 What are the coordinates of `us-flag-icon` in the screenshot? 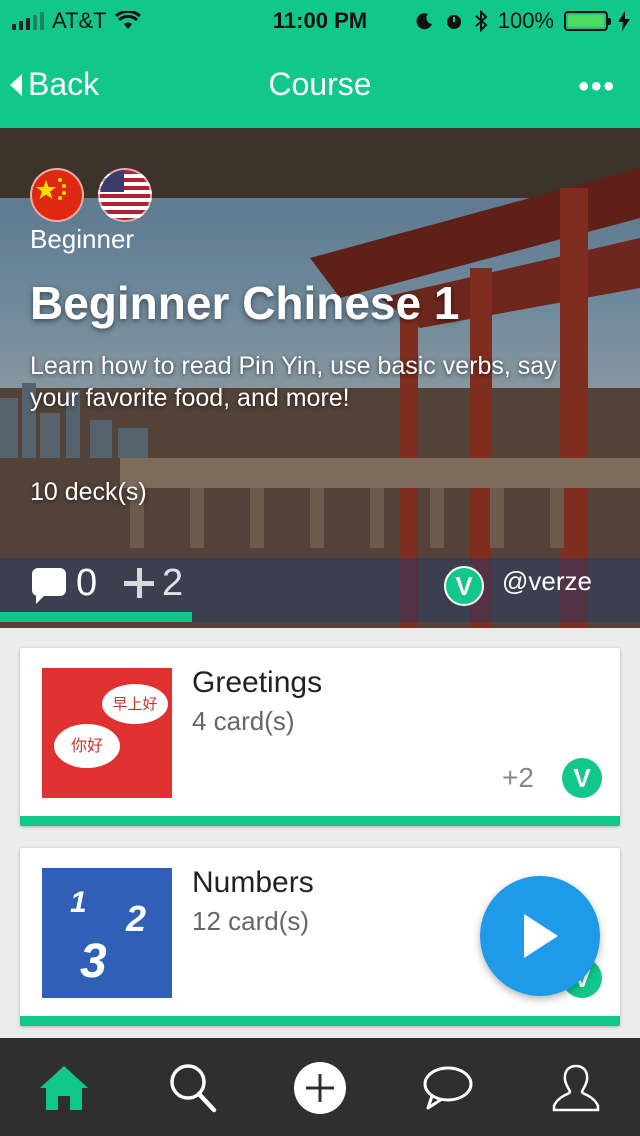 It's located at (125, 195).